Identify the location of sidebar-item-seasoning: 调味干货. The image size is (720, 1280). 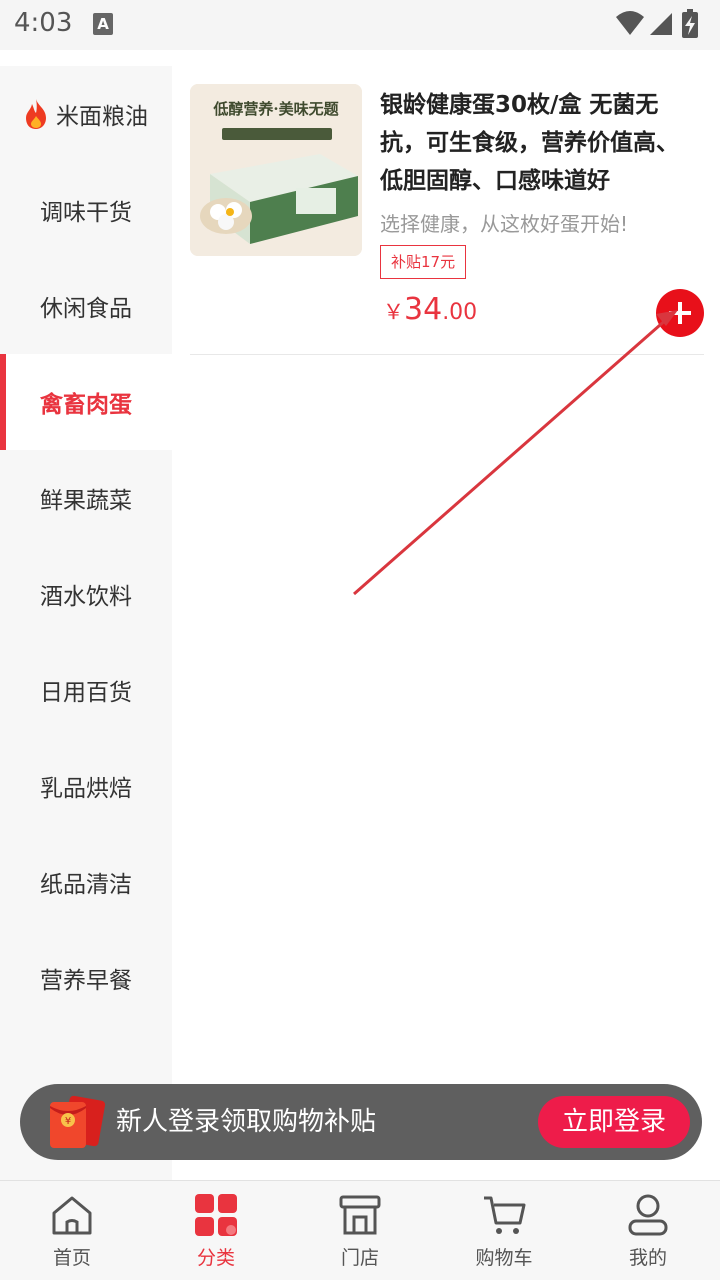
(86, 210).